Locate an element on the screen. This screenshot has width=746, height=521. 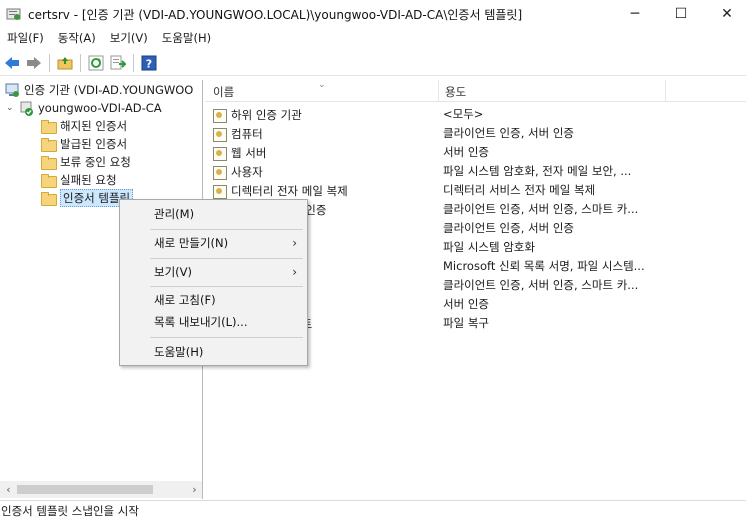
menu-item-label: 보기(V) is located at coordinates (173, 272).